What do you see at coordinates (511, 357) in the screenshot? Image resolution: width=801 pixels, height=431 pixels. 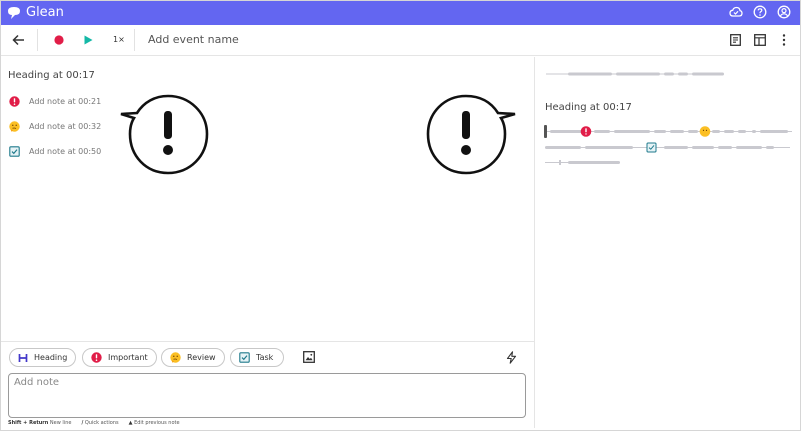 I see `lightning-icon` at bounding box center [511, 357].